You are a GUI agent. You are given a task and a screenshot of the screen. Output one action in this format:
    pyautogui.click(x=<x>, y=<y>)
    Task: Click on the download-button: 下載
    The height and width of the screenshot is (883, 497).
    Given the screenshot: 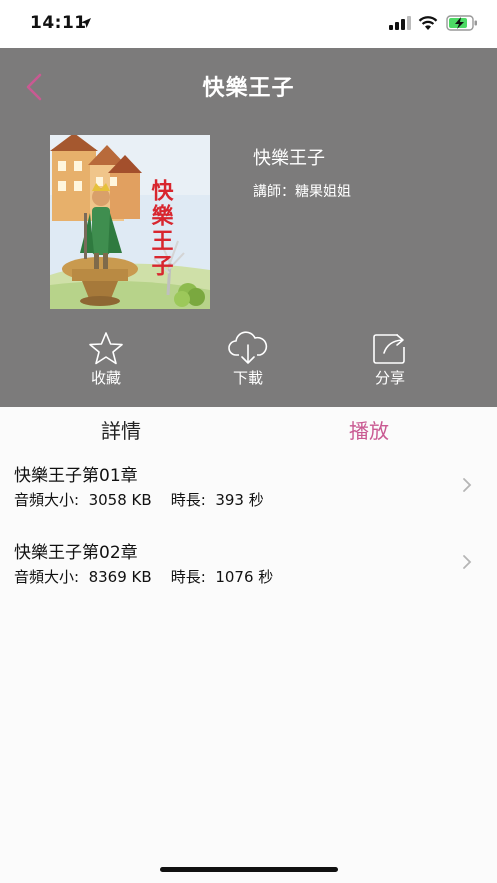 What is the action you would take?
    pyautogui.click(x=248, y=359)
    